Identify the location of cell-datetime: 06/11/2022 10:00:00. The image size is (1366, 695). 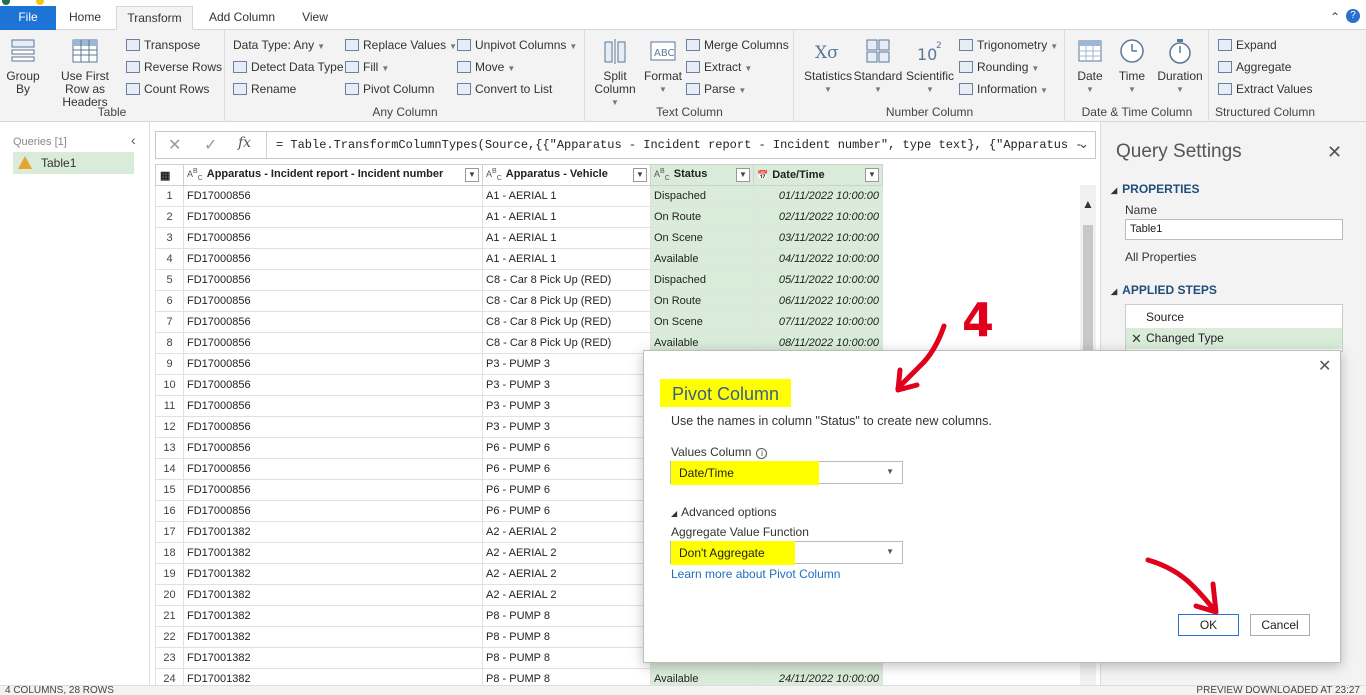
(818, 301).